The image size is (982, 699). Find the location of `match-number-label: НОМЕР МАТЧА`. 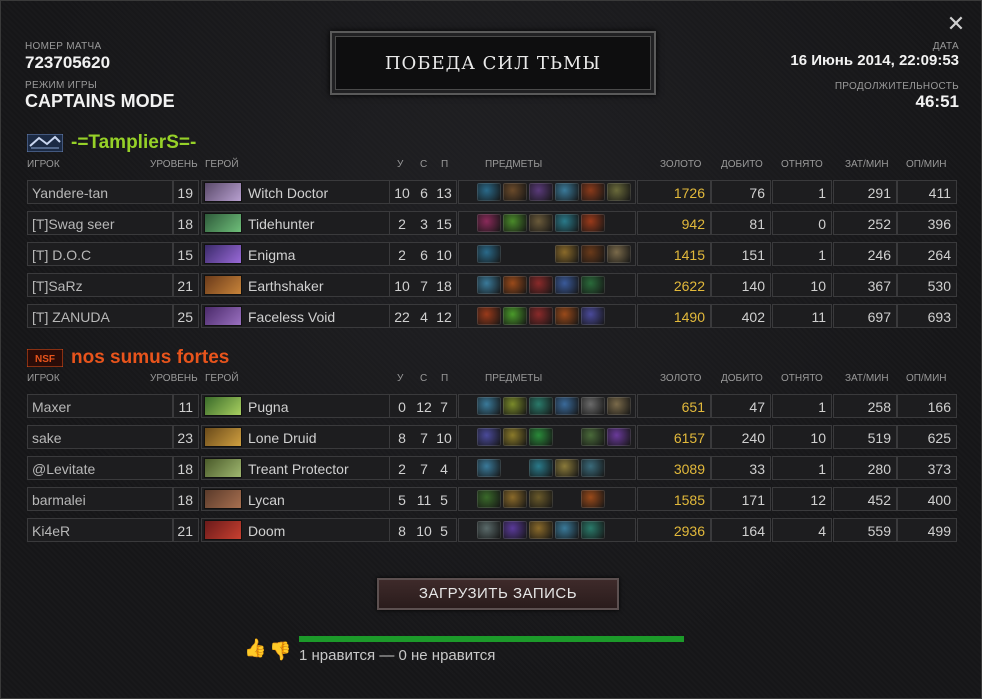

match-number-label: НОМЕР МАТЧА is located at coordinates (63, 46).